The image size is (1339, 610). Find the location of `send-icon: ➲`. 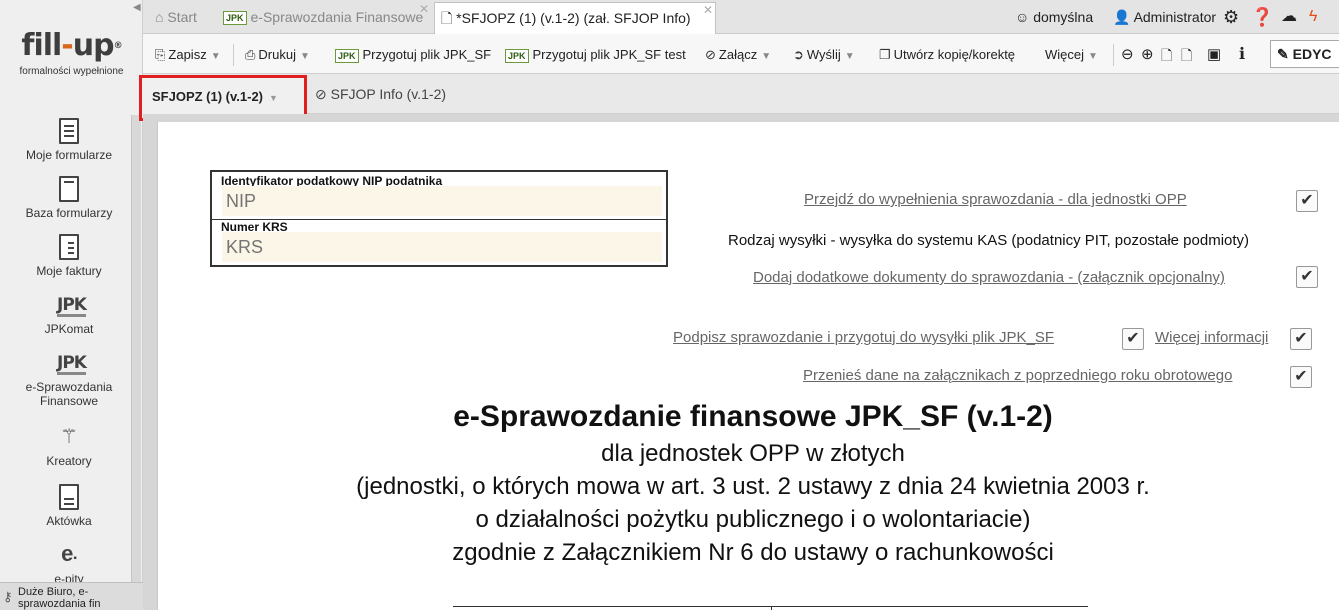

send-icon: ➲ is located at coordinates (798, 54).